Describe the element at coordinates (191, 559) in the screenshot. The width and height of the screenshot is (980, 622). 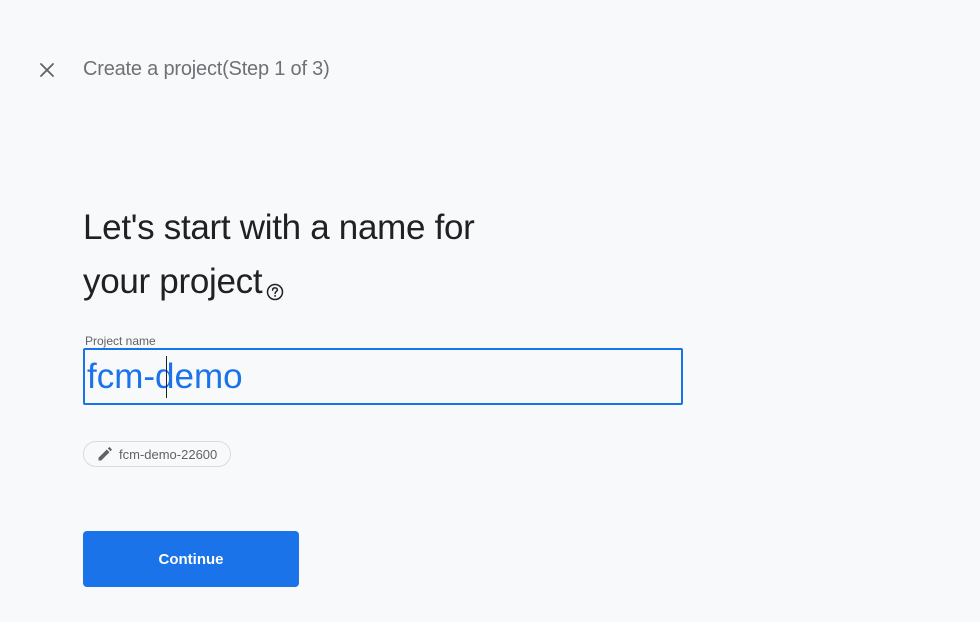
I see `continue-button: Continue` at that location.